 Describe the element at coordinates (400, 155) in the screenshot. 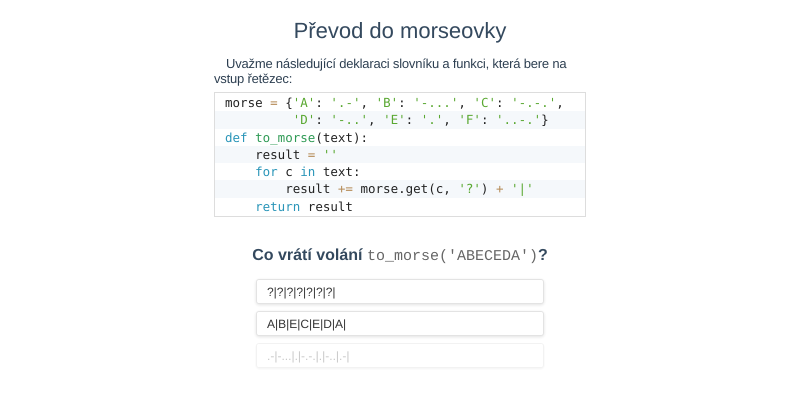

I see `code-block: morse = {'A': '.-', 'B': '-...', 'C': '-.-.', 'D': '-..', 'E': '.', 'F': '..-.'} def to_morse(text): result = '' for c in text: result += morse.get(c, '?') + '|' return result` at that location.